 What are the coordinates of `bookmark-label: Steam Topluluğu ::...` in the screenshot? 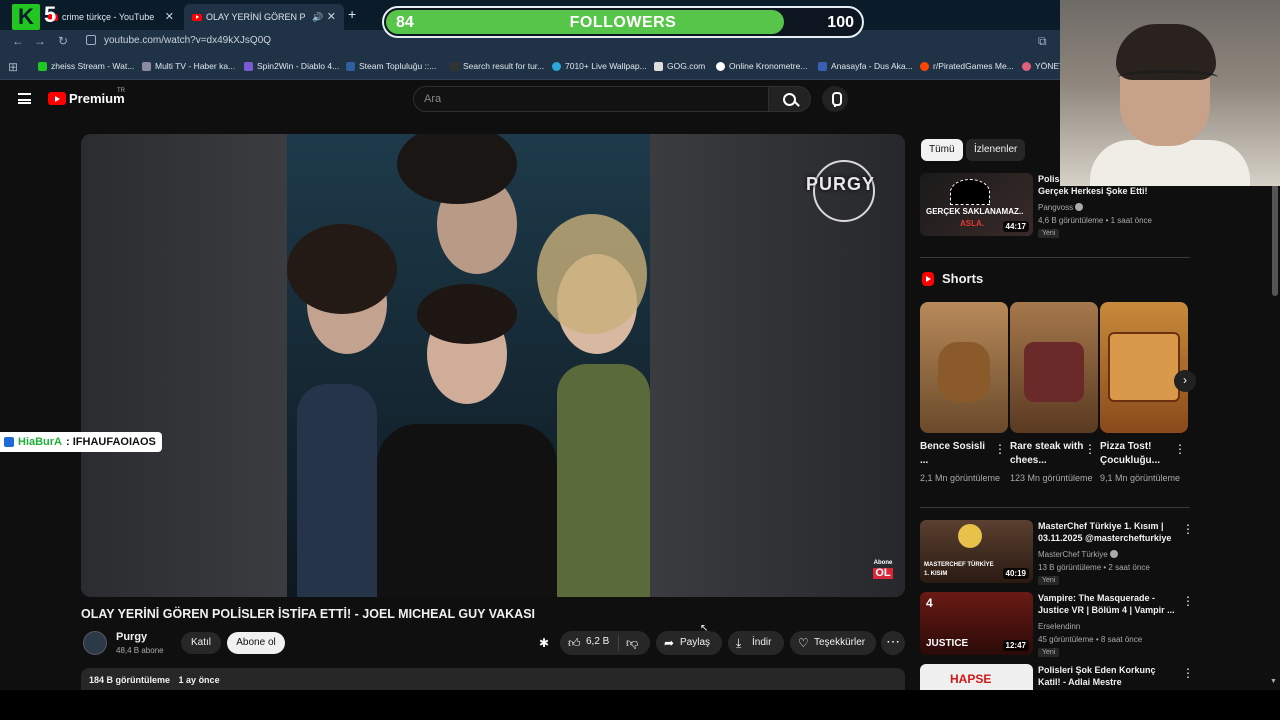 It's located at (398, 66).